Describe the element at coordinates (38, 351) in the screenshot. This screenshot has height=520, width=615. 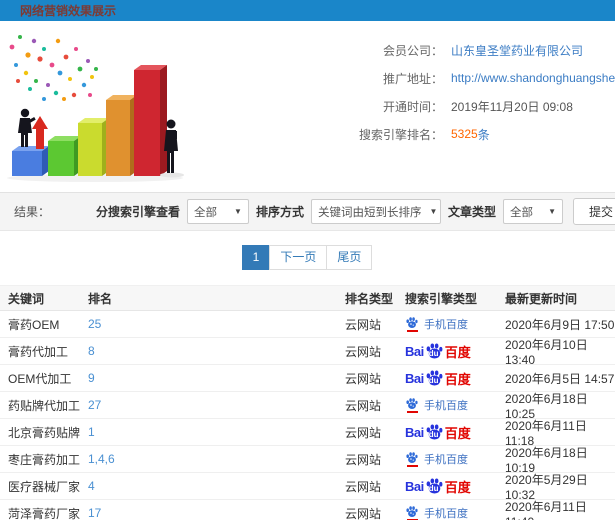
I see `keyword-cell: 膏药代加工` at that location.